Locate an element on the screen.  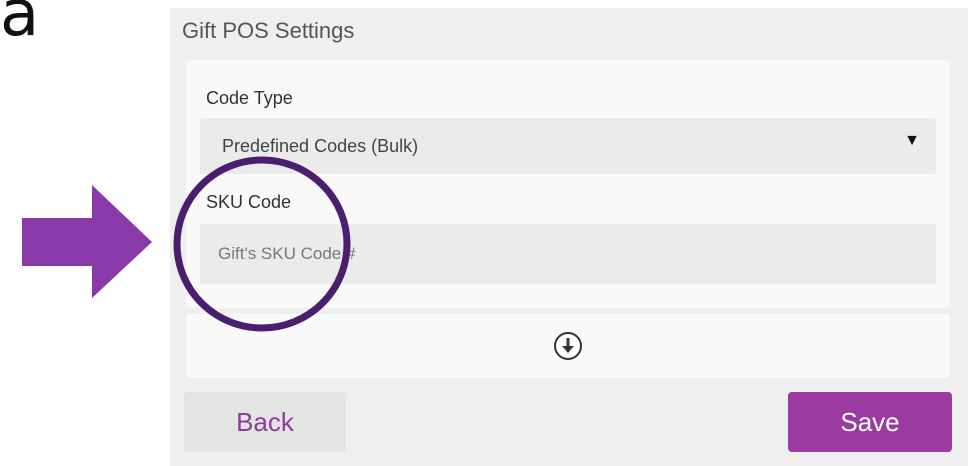
back-button: Back is located at coordinates (265, 422).